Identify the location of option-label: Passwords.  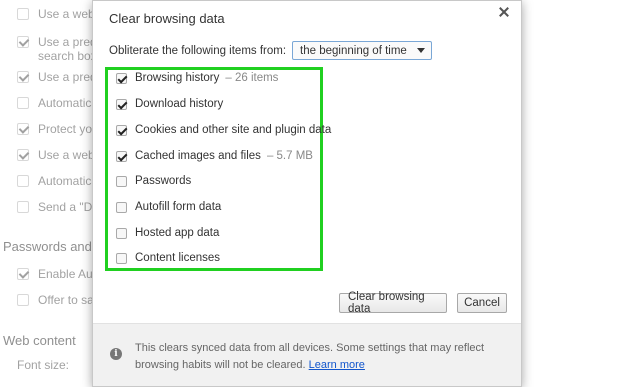
(163, 181).